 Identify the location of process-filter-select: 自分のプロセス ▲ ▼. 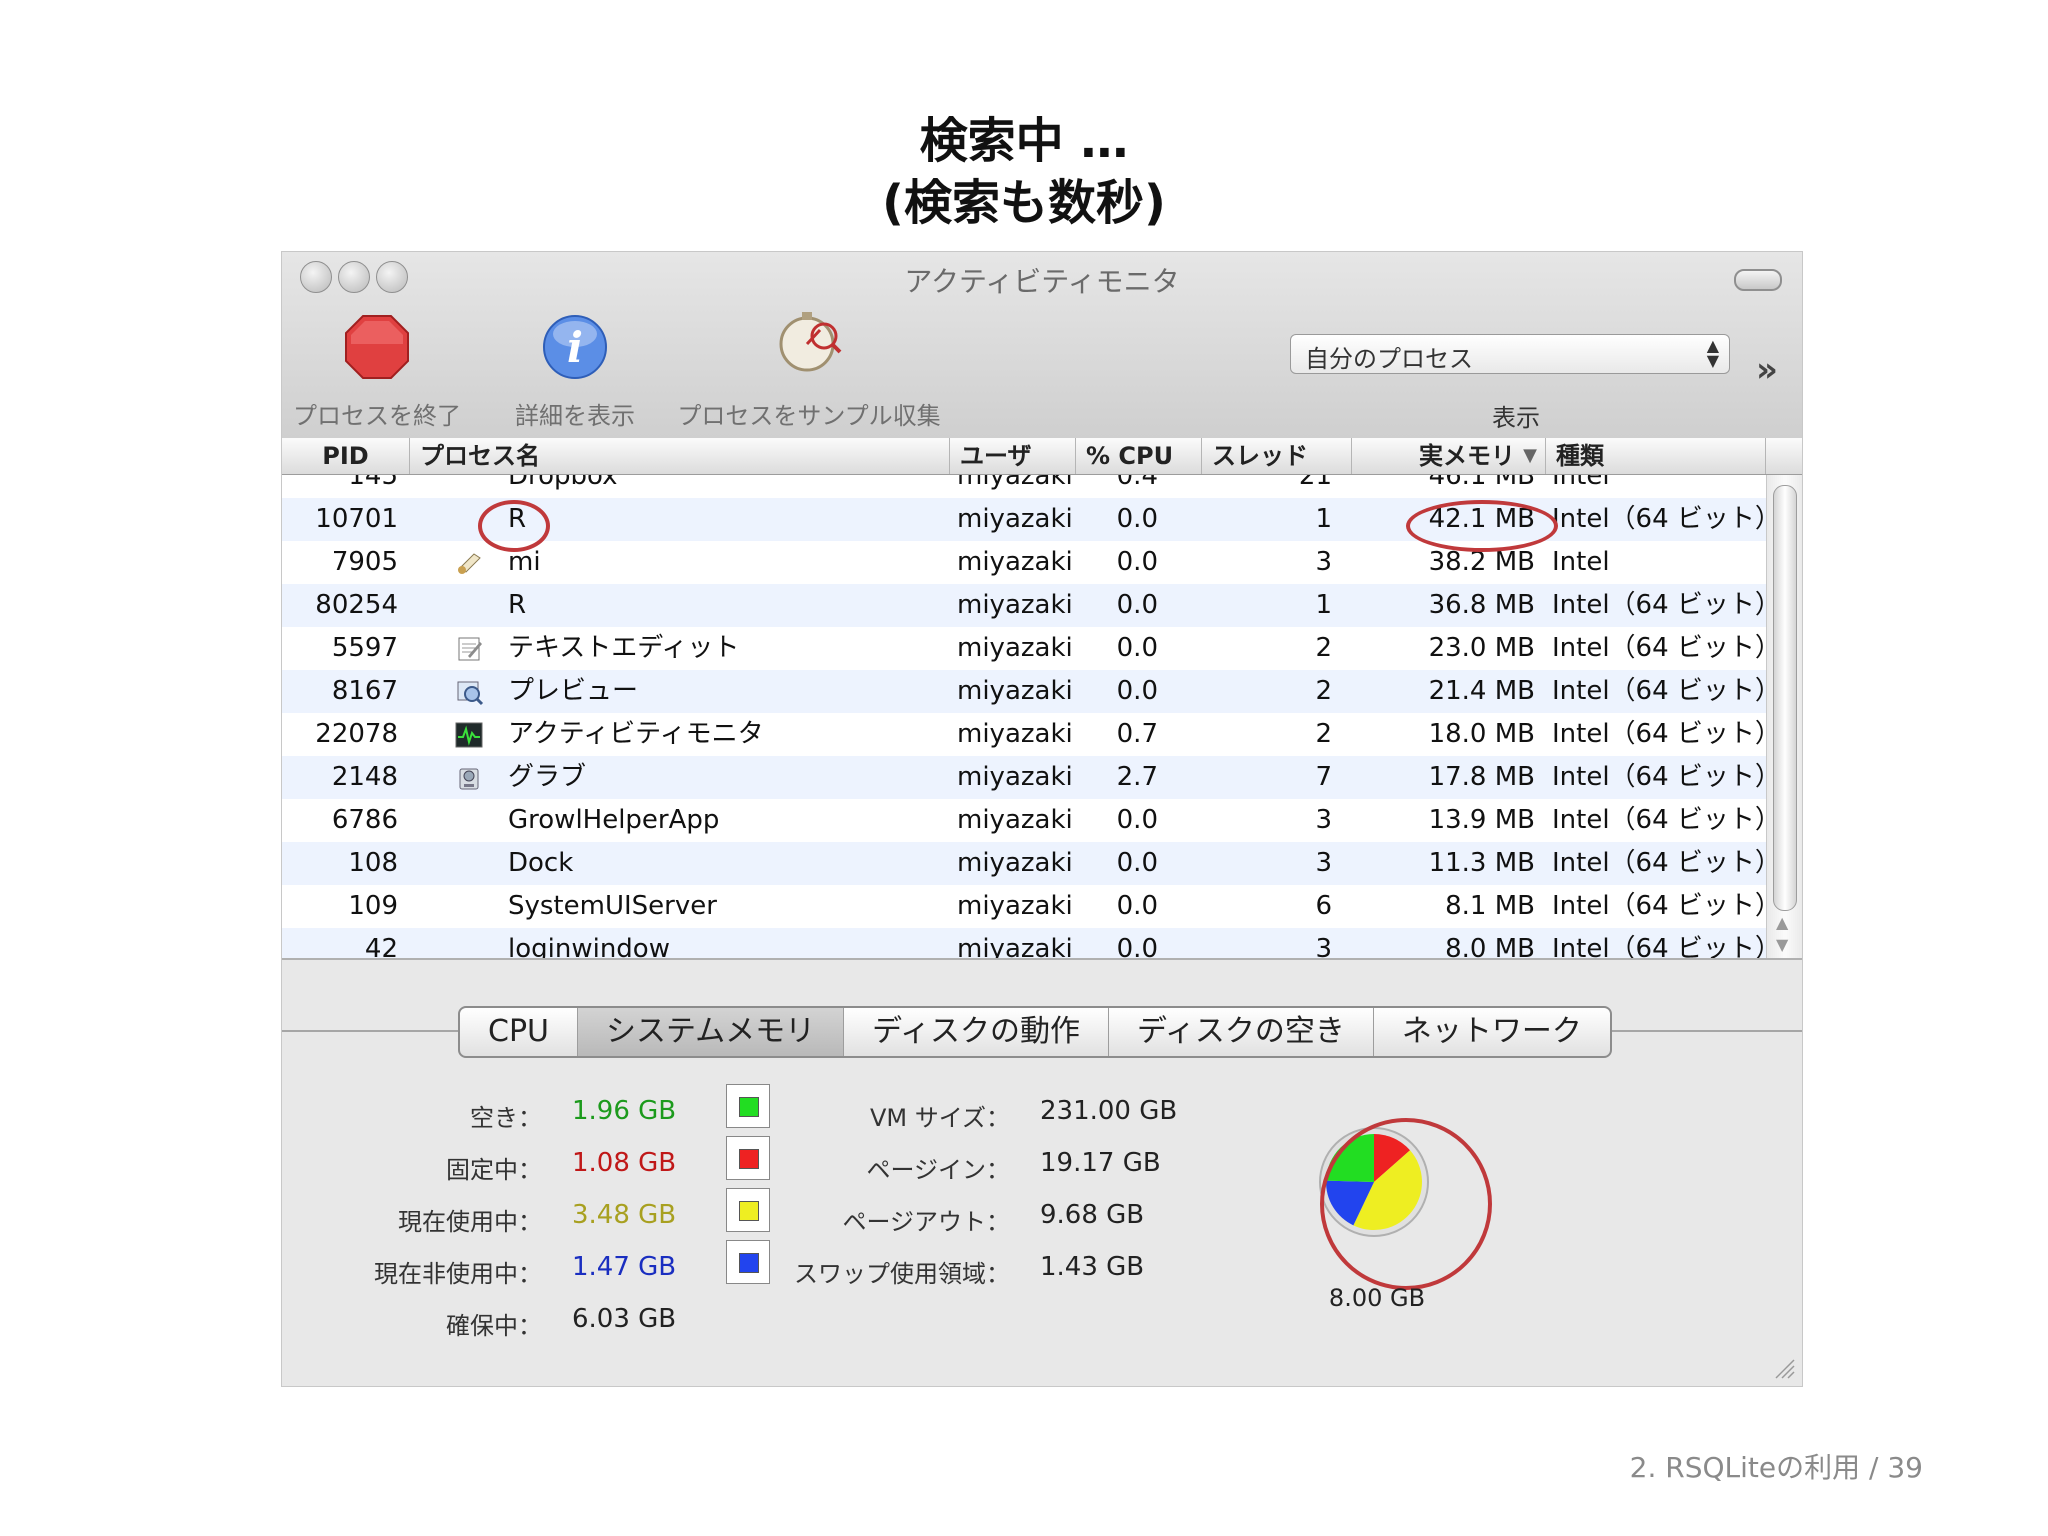
(1510, 354).